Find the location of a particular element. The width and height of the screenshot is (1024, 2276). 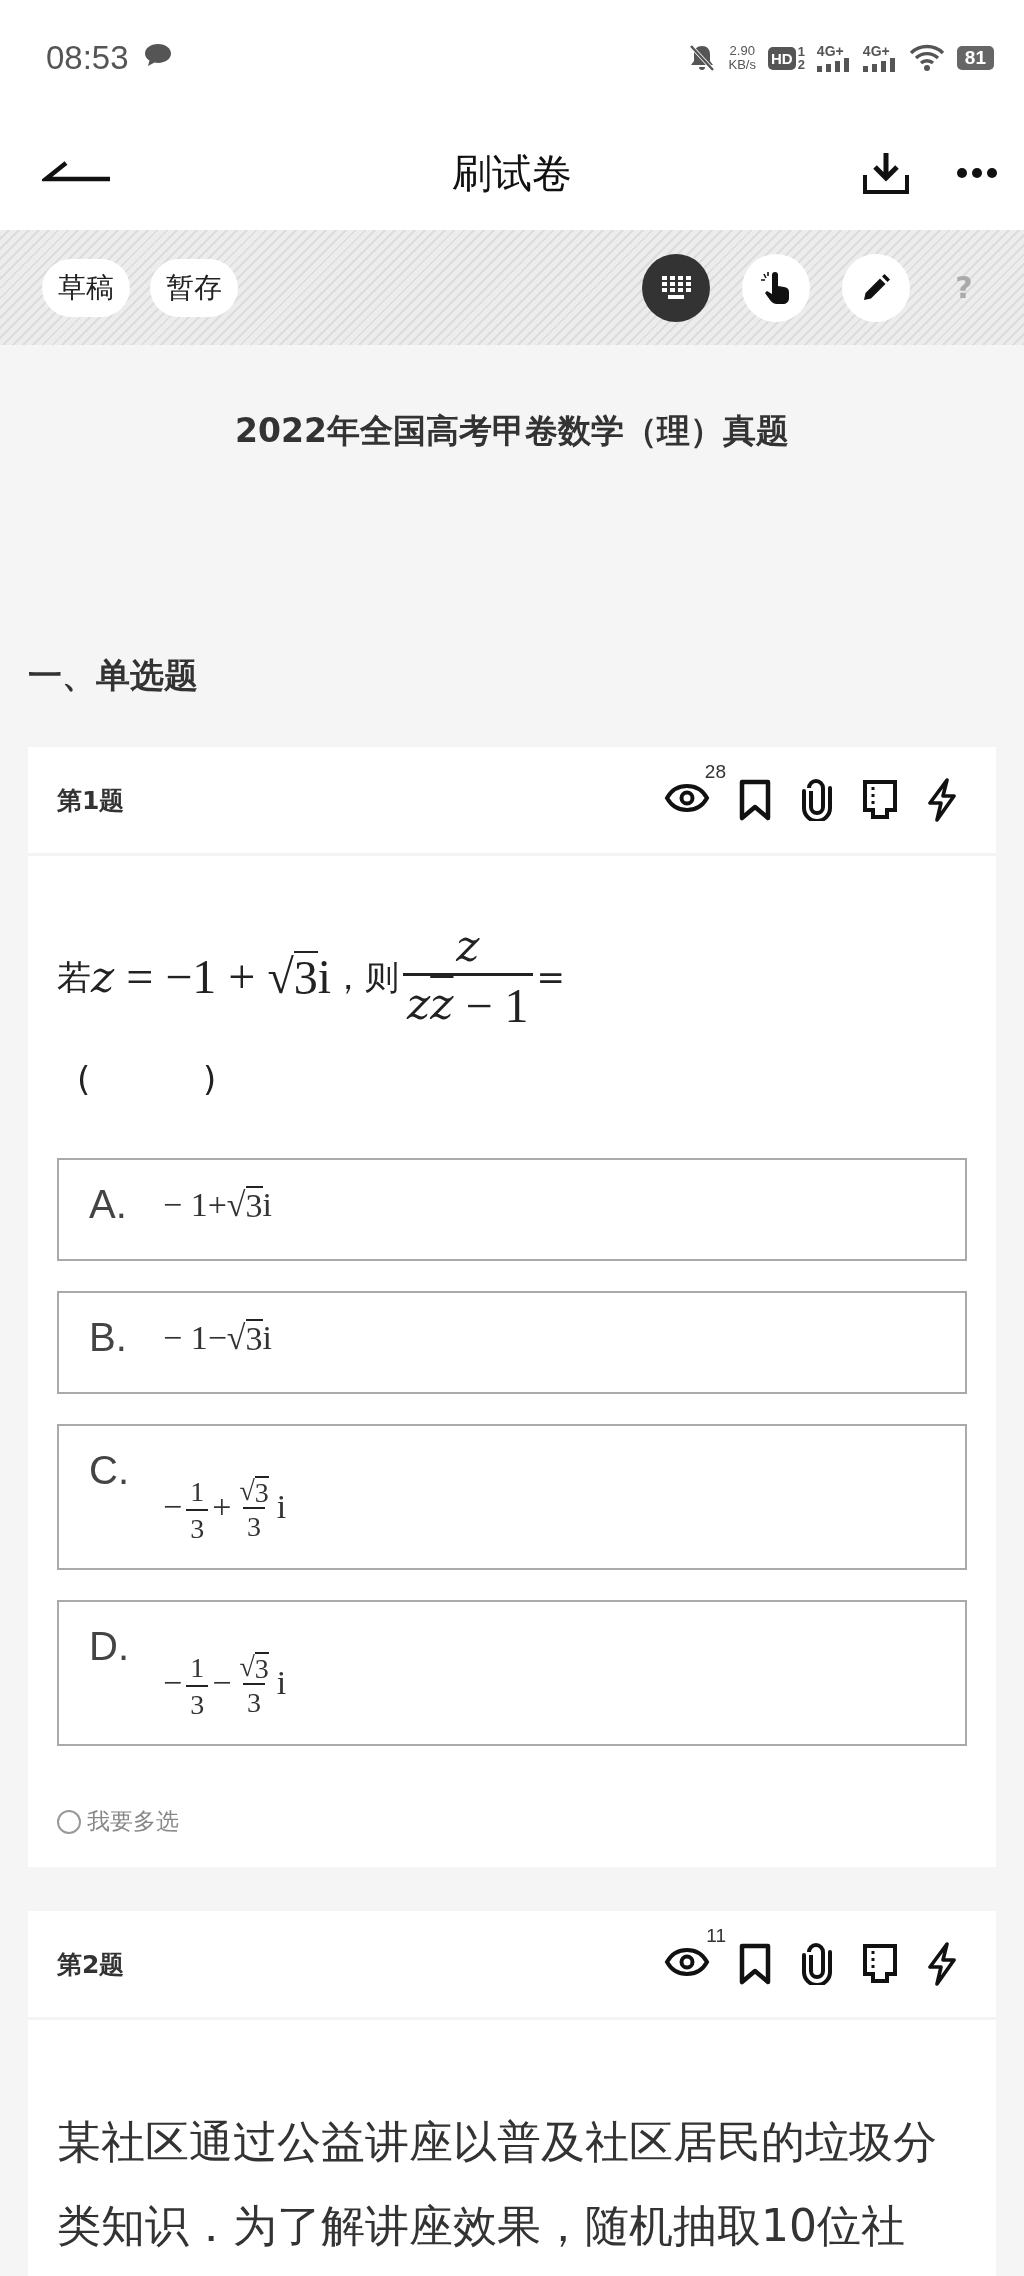

toolbar-button: 草稿 is located at coordinates (86, 287).